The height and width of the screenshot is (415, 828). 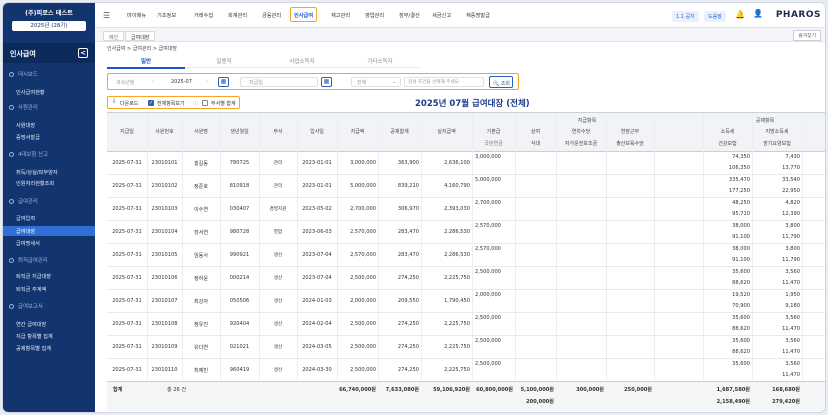 I want to click on table-cell-birth: 960419, so click(x=239, y=370).